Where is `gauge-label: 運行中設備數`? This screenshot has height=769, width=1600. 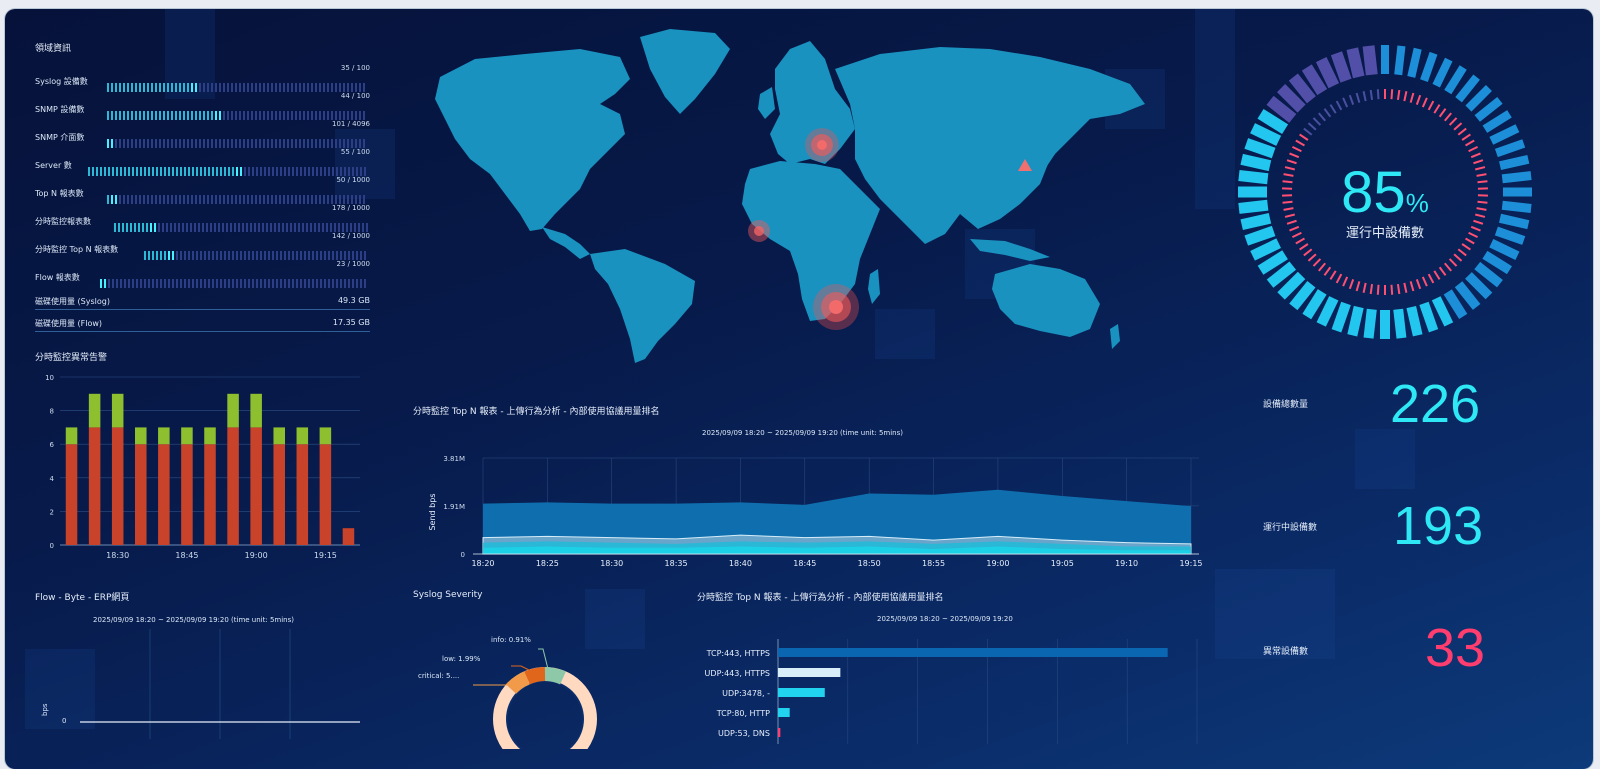
gauge-label: 運行中設備數 is located at coordinates (1385, 231).